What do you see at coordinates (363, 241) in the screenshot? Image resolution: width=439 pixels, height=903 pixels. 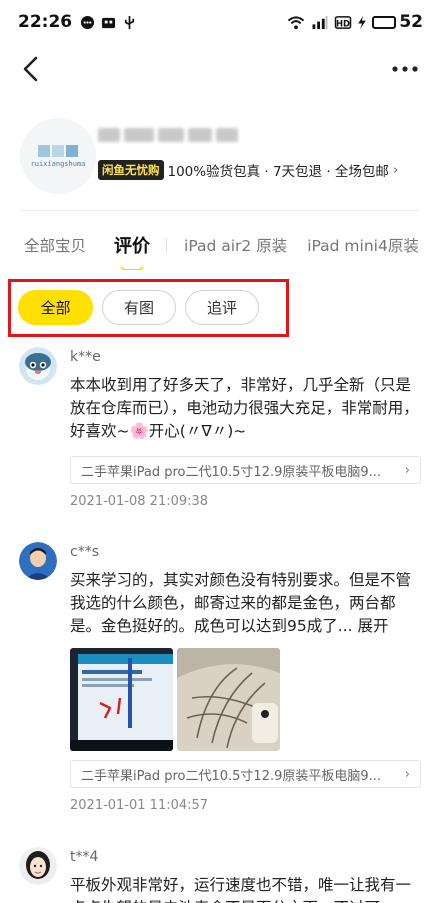 I see `tab-ipad-mini4: iPad mini4原装` at bounding box center [363, 241].